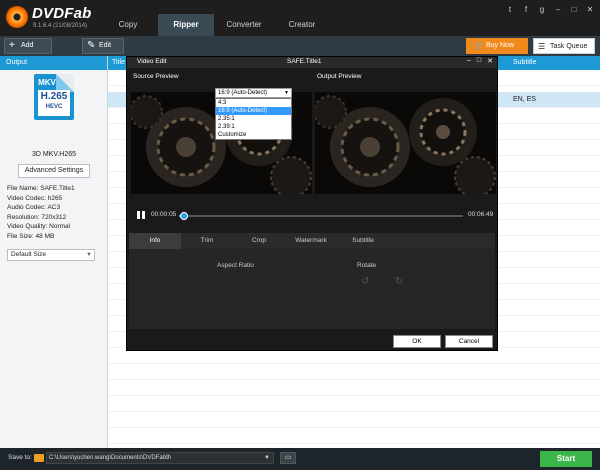  I want to click on rotate-right-icon: ↻, so click(399, 281).